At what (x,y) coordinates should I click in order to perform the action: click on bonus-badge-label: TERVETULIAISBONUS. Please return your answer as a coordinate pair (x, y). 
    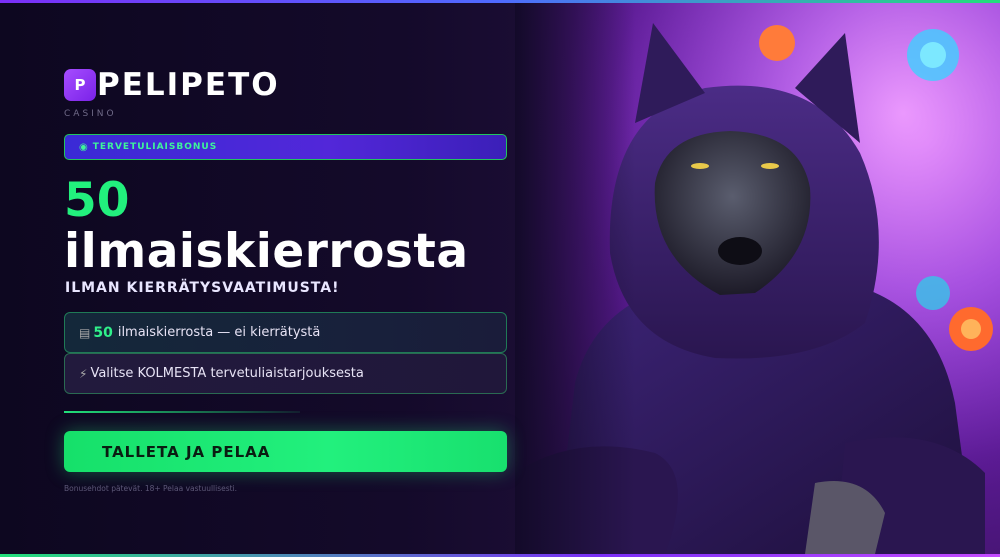
    Looking at the image, I should click on (155, 147).